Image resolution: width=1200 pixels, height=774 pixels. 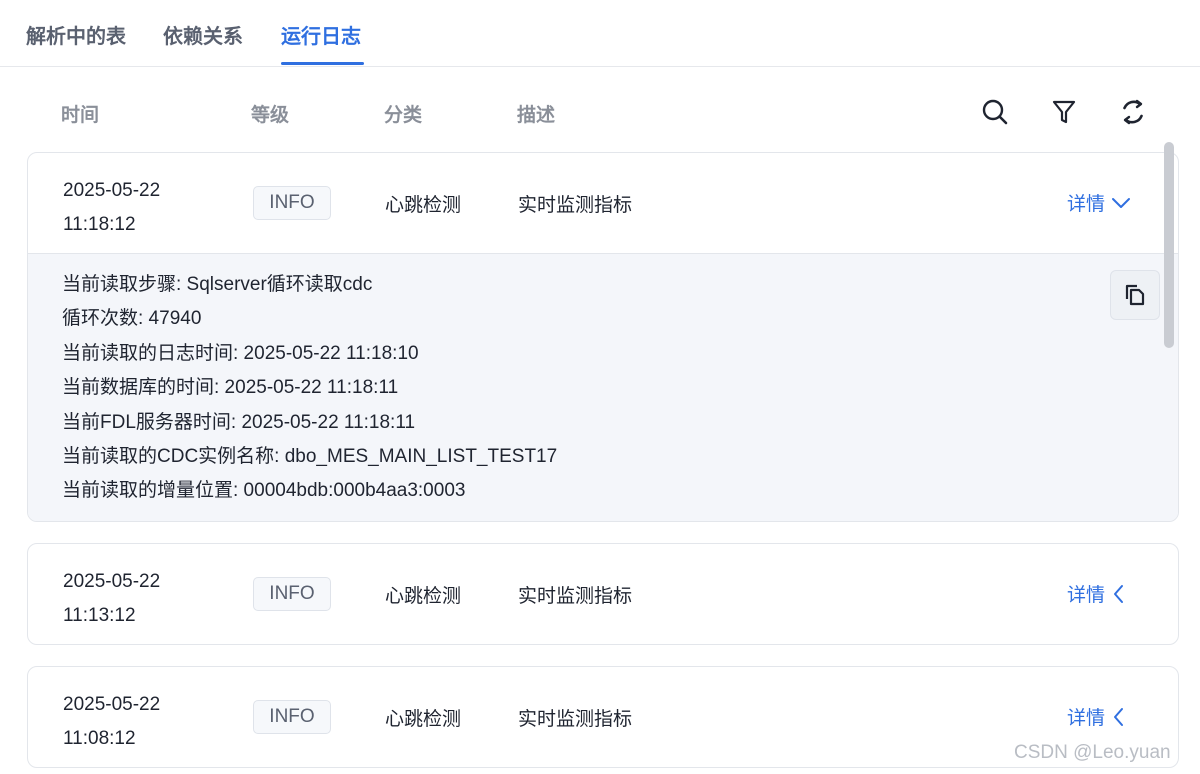 What do you see at coordinates (111, 599) in the screenshot?
I see `log-timestamp: 2025-05-22 11:13:12` at bounding box center [111, 599].